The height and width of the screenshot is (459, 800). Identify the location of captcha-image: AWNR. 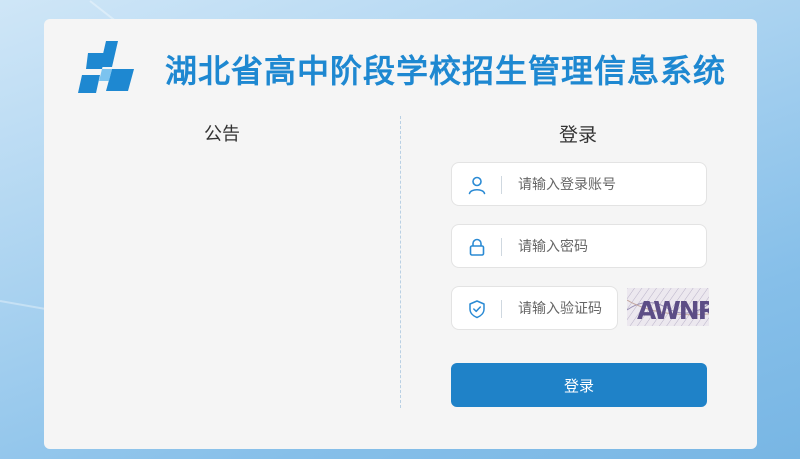
(668, 307).